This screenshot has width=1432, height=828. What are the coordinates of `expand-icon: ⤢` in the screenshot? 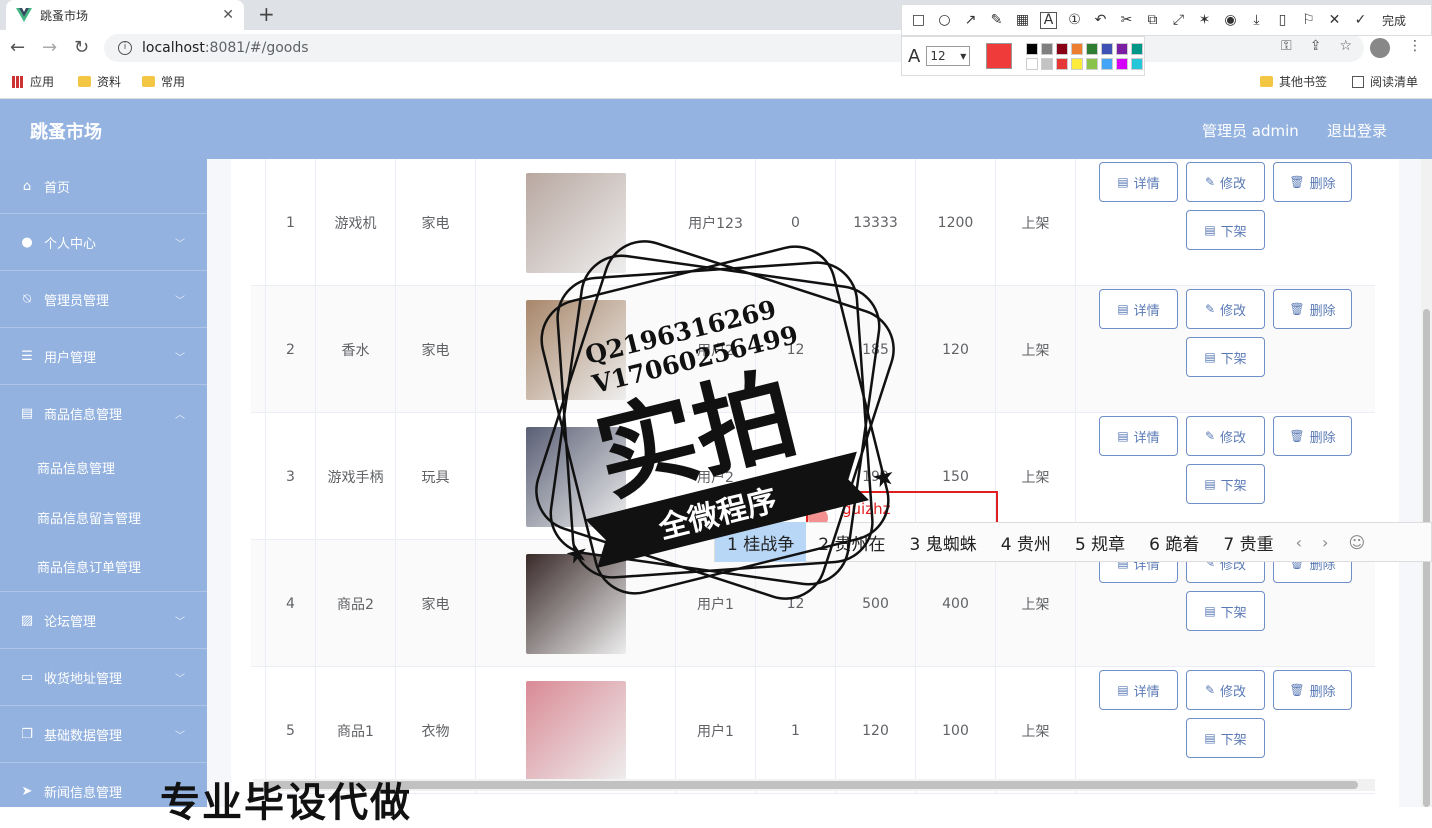 It's located at (1178, 20).